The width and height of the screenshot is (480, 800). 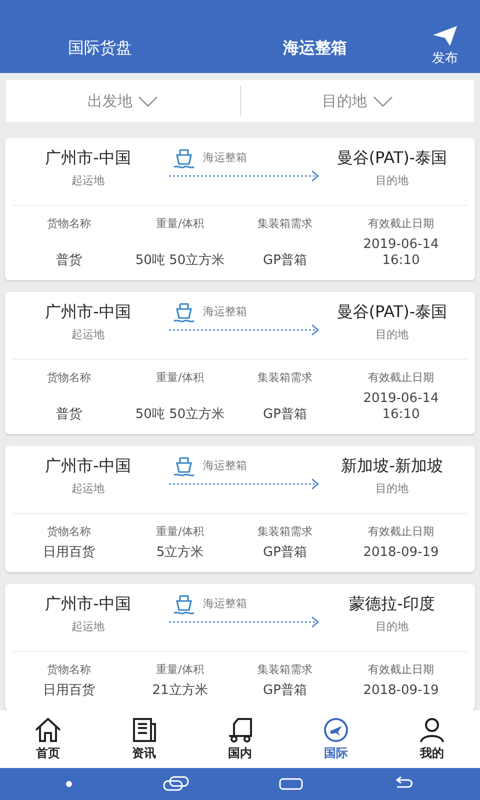 What do you see at coordinates (109, 101) in the screenshot?
I see `filter-dropdown: 出发地` at bounding box center [109, 101].